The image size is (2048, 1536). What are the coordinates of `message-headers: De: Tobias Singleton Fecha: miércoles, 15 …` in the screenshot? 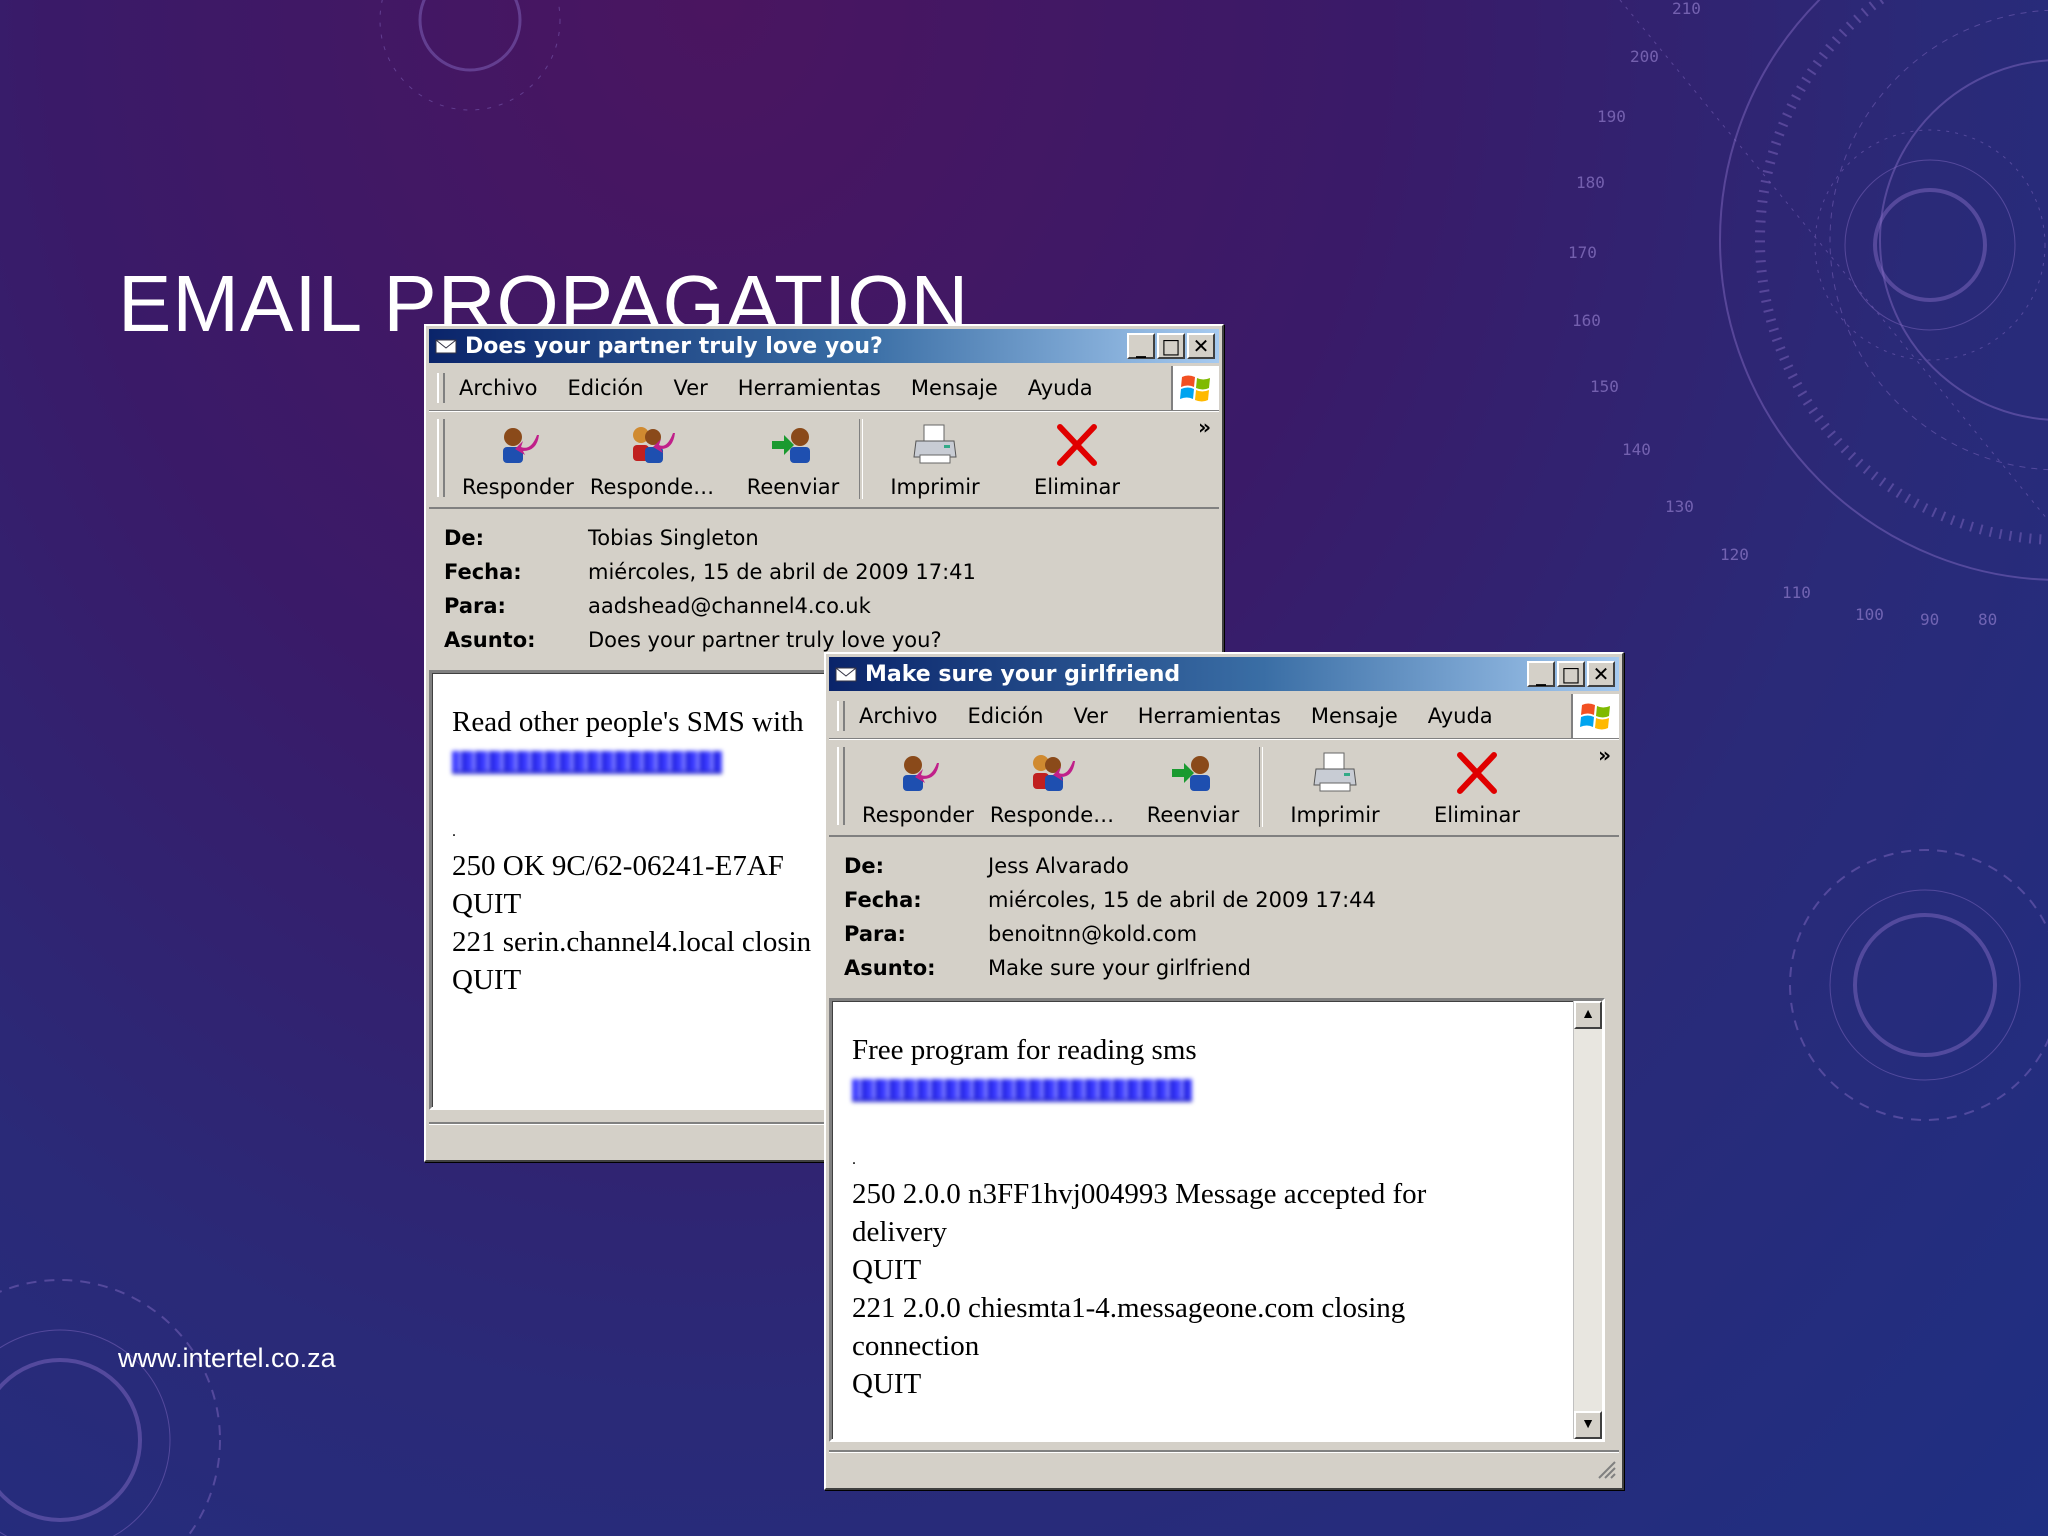 It's located at (824, 583).